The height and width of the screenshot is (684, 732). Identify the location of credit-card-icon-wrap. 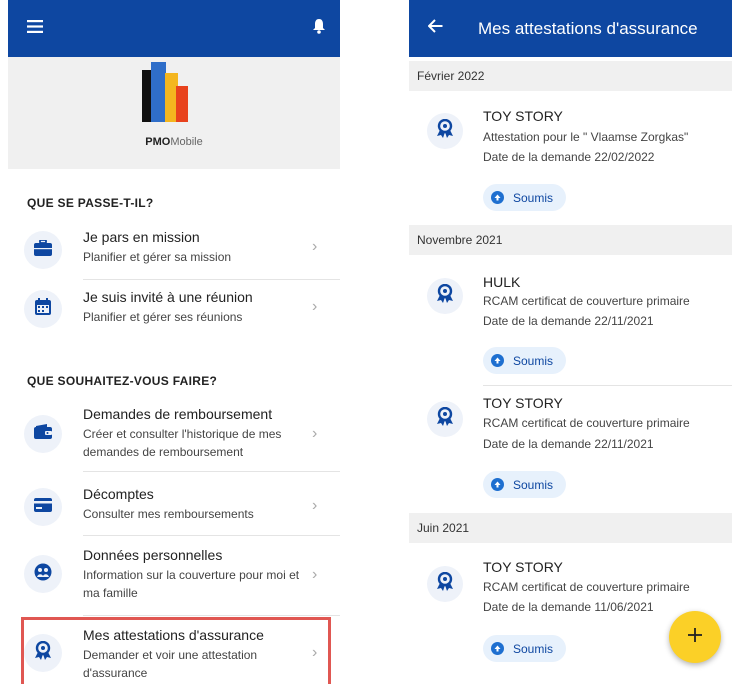
(43, 507).